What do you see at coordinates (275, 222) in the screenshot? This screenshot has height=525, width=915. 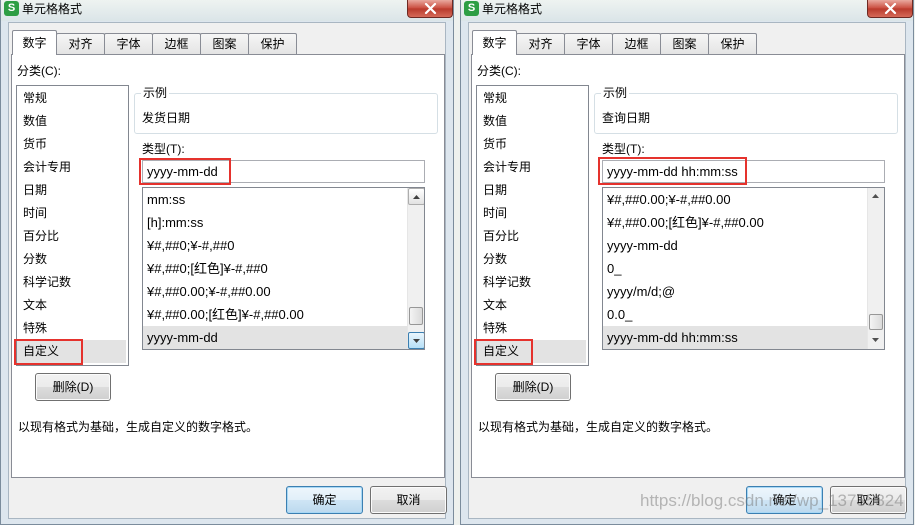 I see `type-format-item: [h]:mm:ss` at bounding box center [275, 222].